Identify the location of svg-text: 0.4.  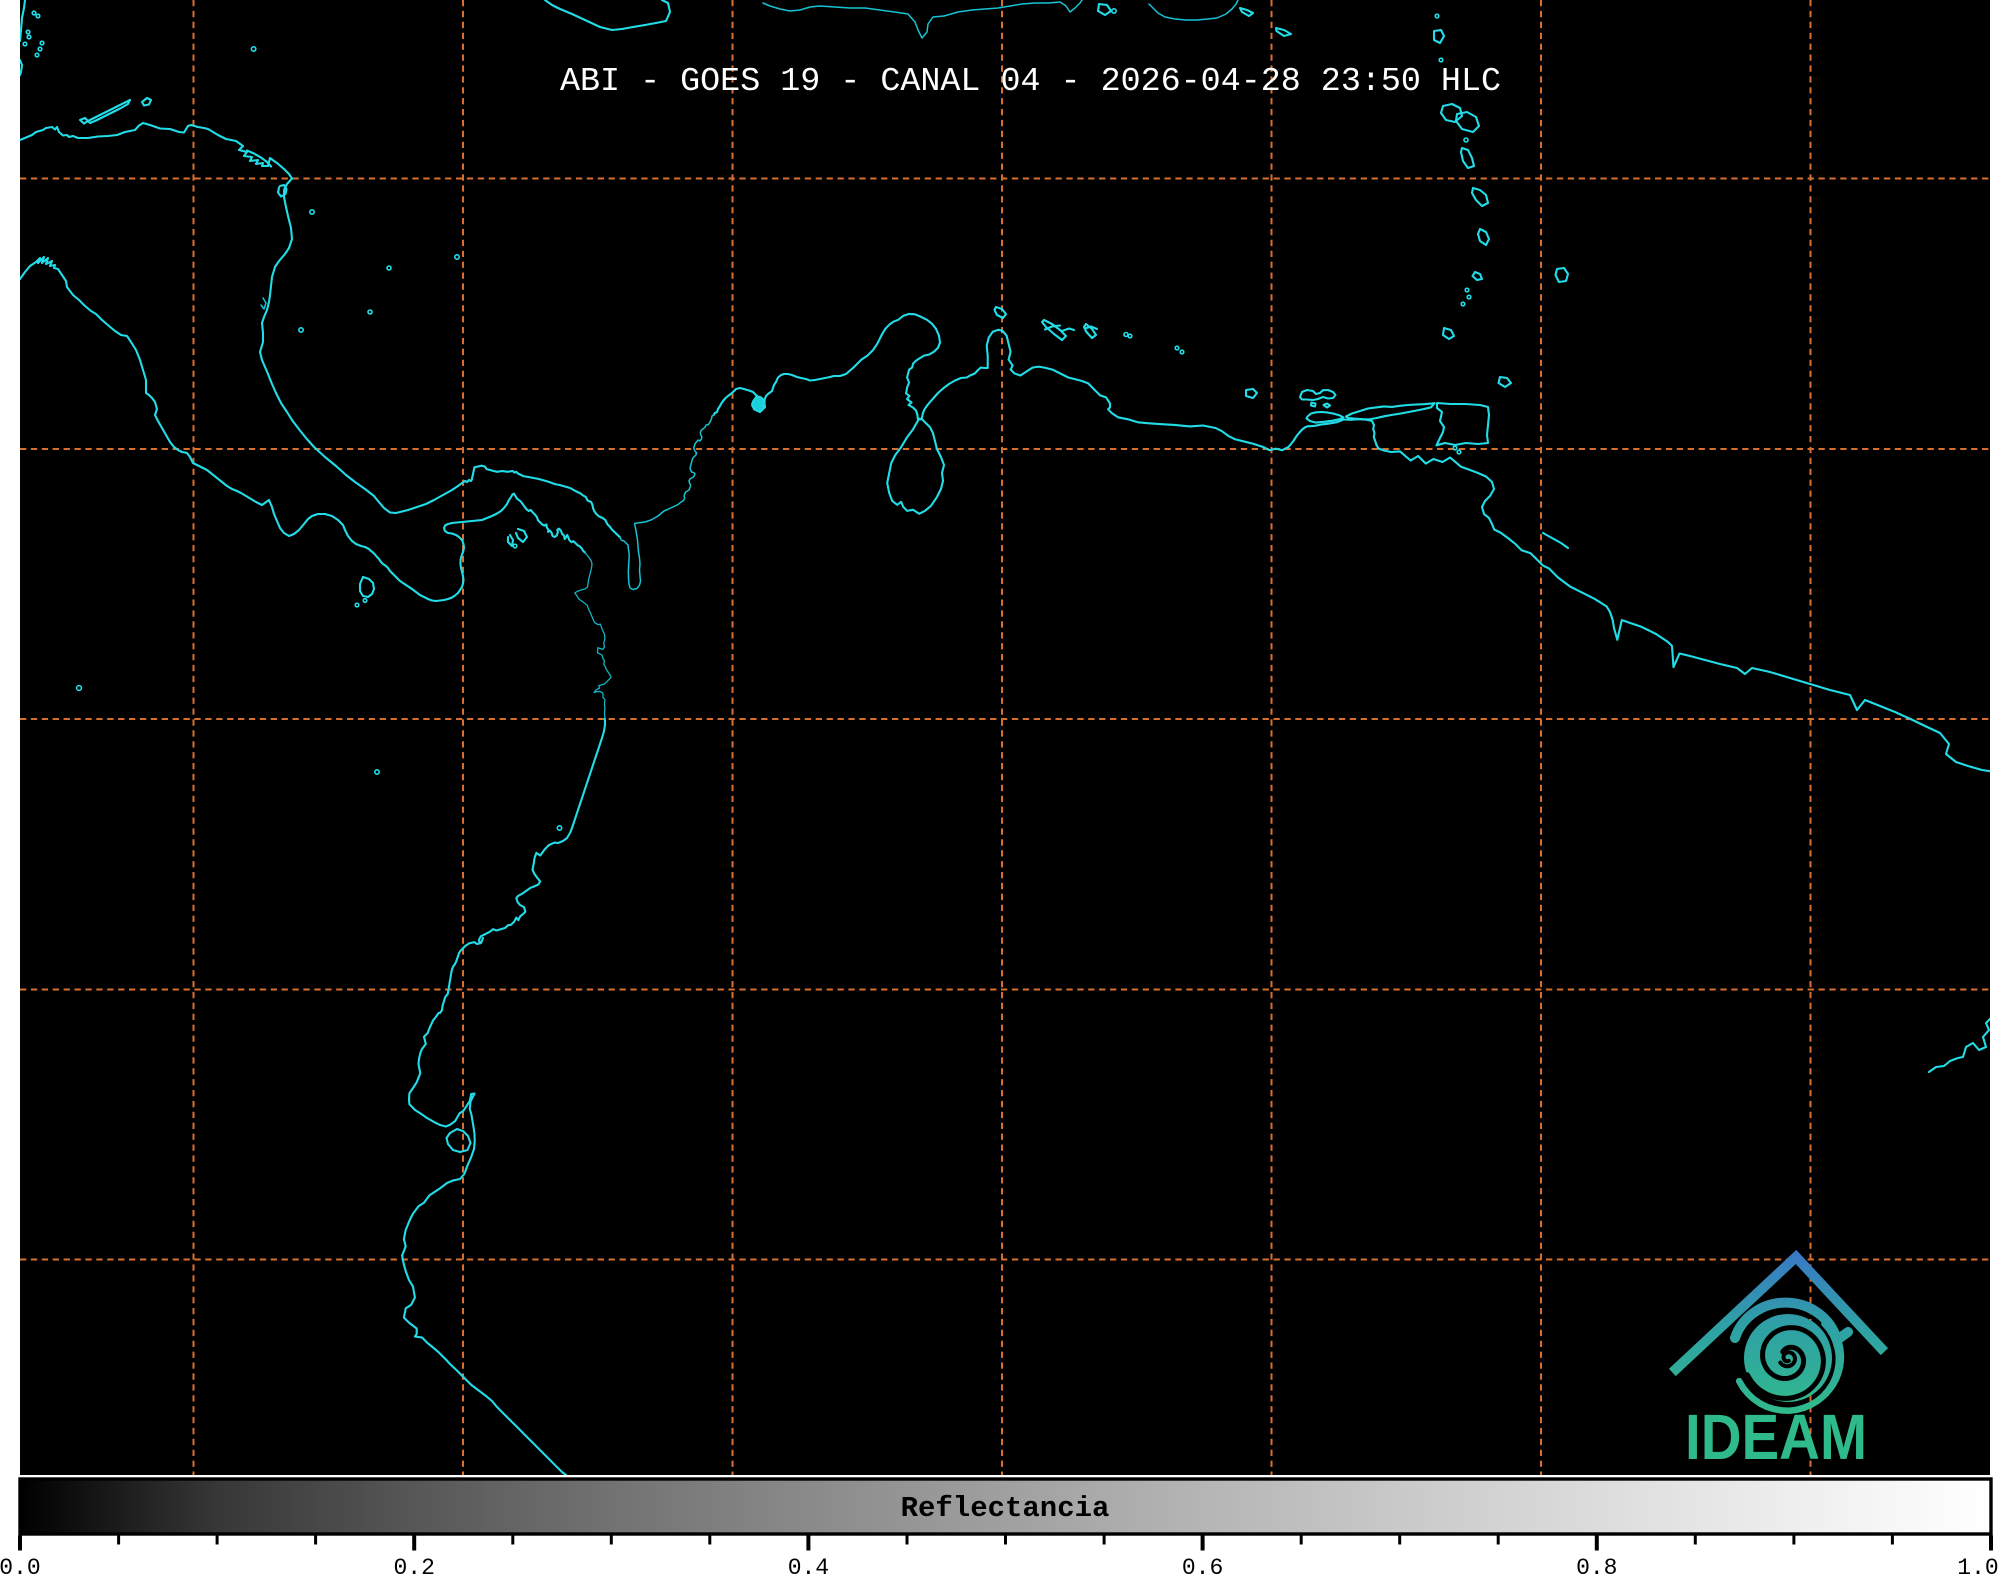
(808, 1566).